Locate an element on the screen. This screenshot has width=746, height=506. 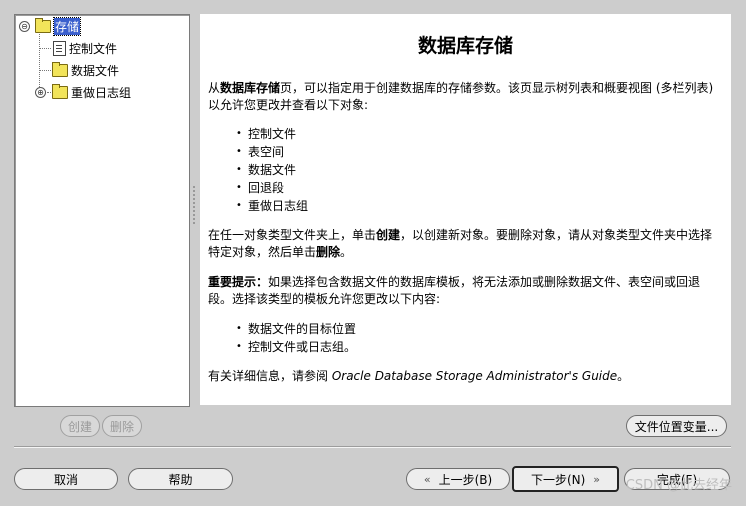
tree-node-storage: ⊖ 存储 is located at coordinates (50, 26).